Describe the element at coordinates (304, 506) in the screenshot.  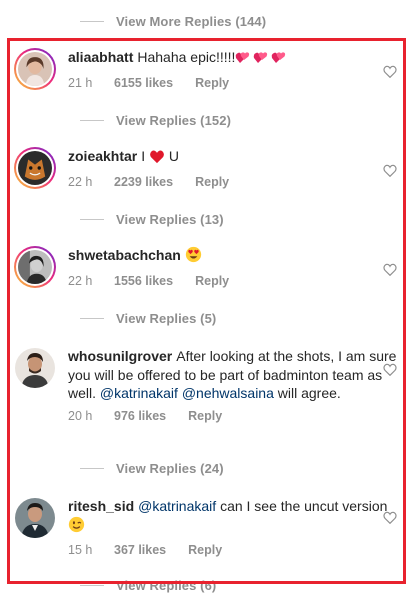
I see `comment-text: can I see the uncut version` at that location.